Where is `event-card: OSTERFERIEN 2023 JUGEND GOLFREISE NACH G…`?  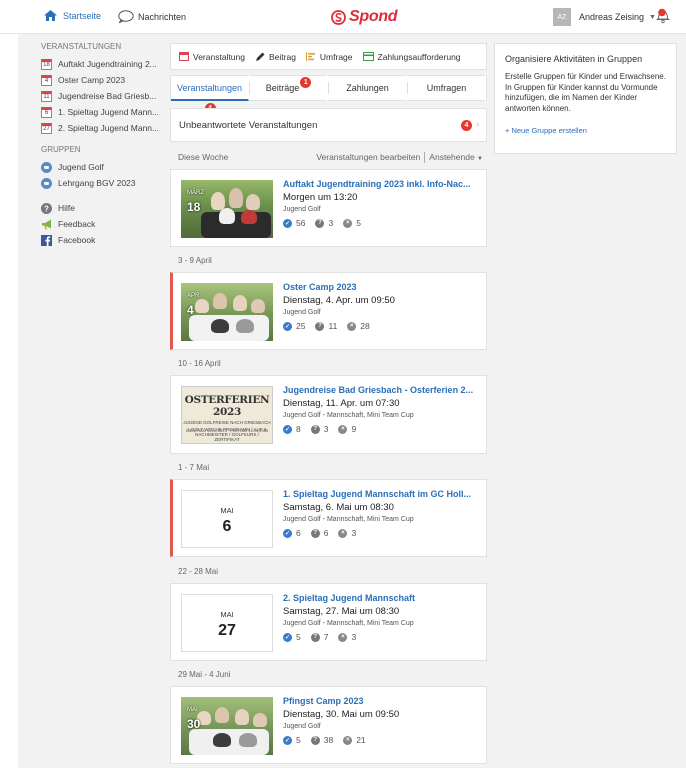 event-card: OSTERFERIEN 2023 JUGEND GOLFREISE NACH G… is located at coordinates (328, 414).